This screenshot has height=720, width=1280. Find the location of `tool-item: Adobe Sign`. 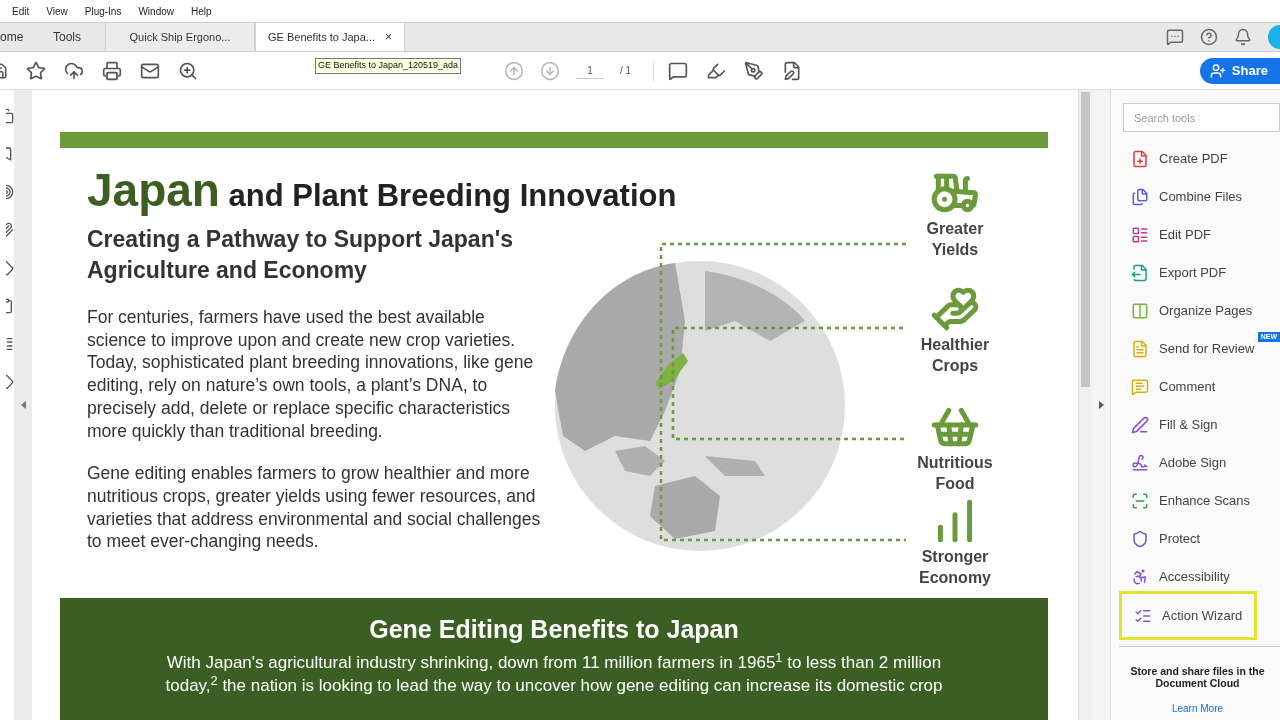

tool-item: Adobe Sign is located at coordinates (1199, 463).